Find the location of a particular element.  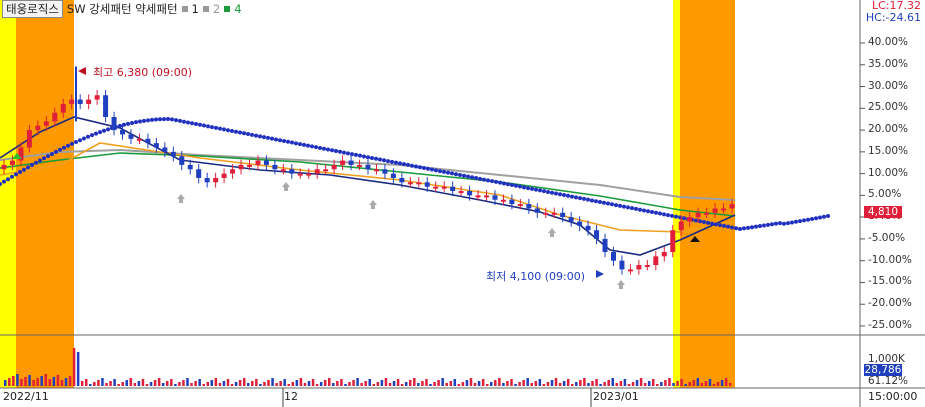

y-tick-label: 35.00% is located at coordinates (888, 63).